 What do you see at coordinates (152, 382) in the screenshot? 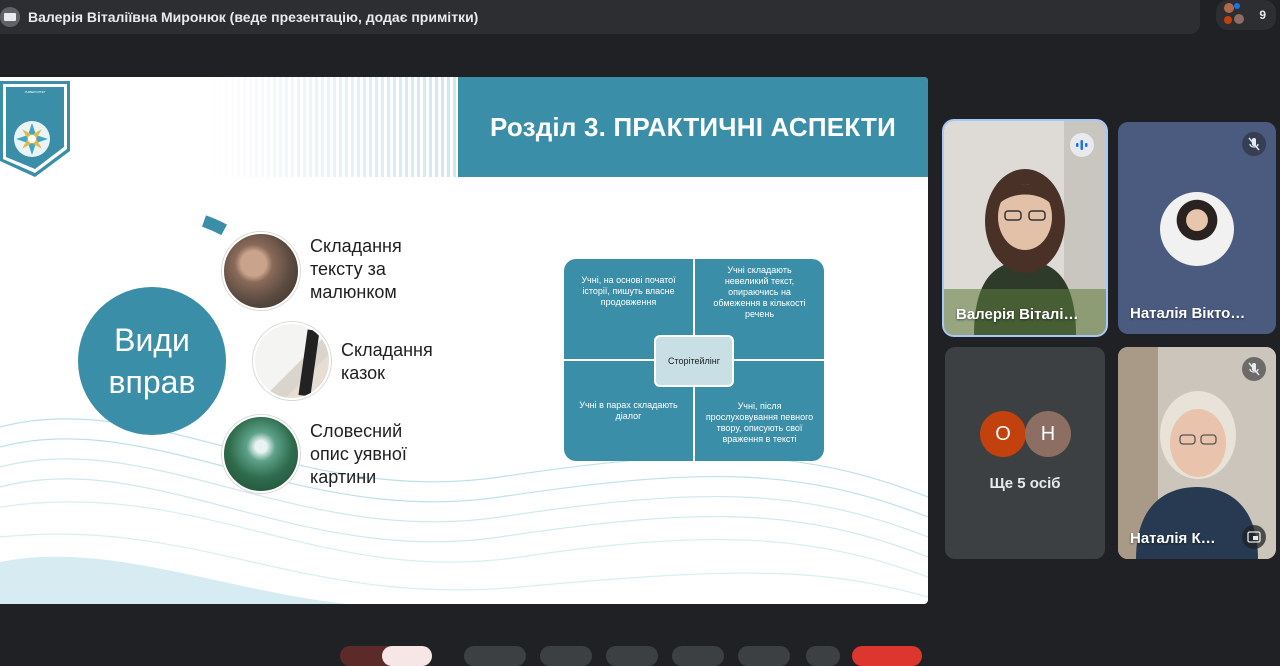
I see `circle-line-2: вправ` at bounding box center [152, 382].